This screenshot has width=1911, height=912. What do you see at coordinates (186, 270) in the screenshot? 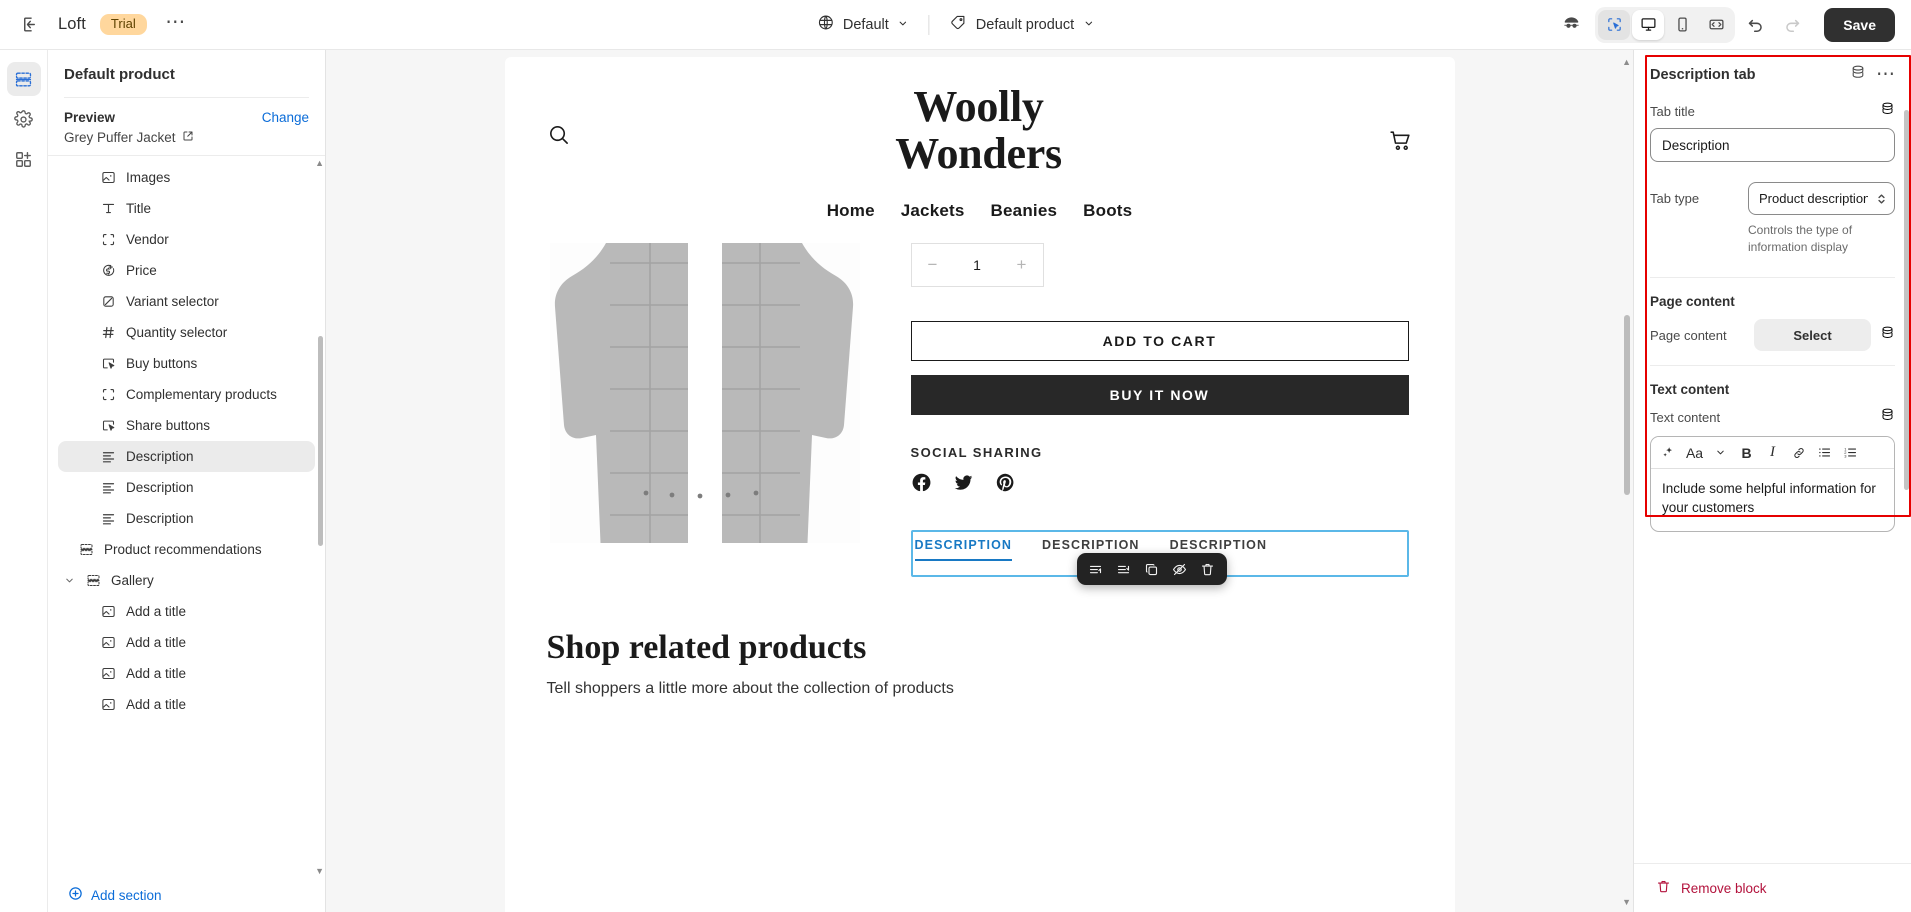
I see `sidebar-item-price: Price` at bounding box center [186, 270].